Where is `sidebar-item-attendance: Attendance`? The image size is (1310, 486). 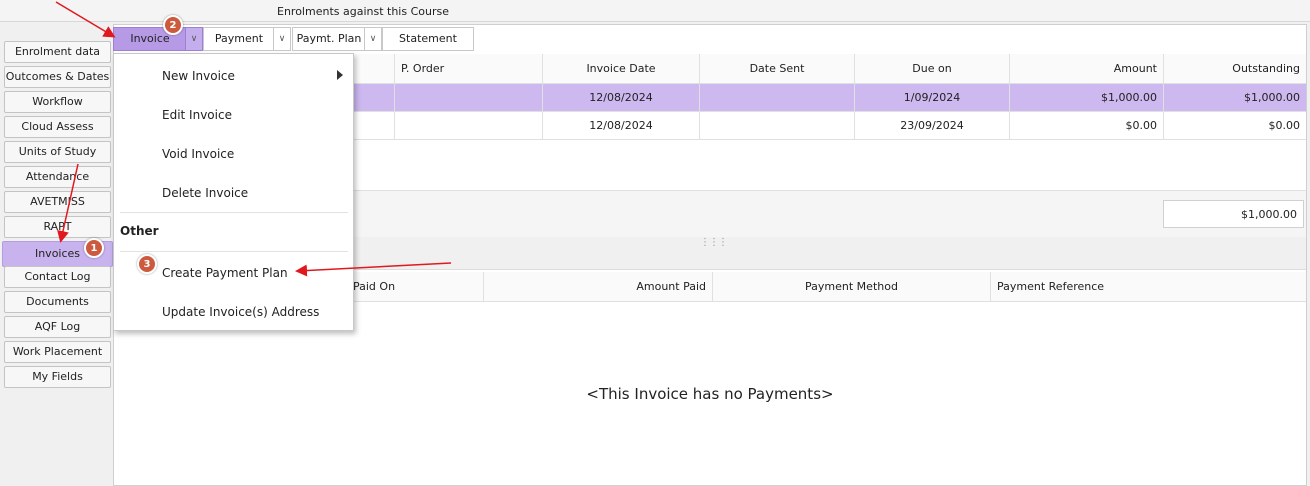
sidebar-item-attendance: Attendance is located at coordinates (57, 177).